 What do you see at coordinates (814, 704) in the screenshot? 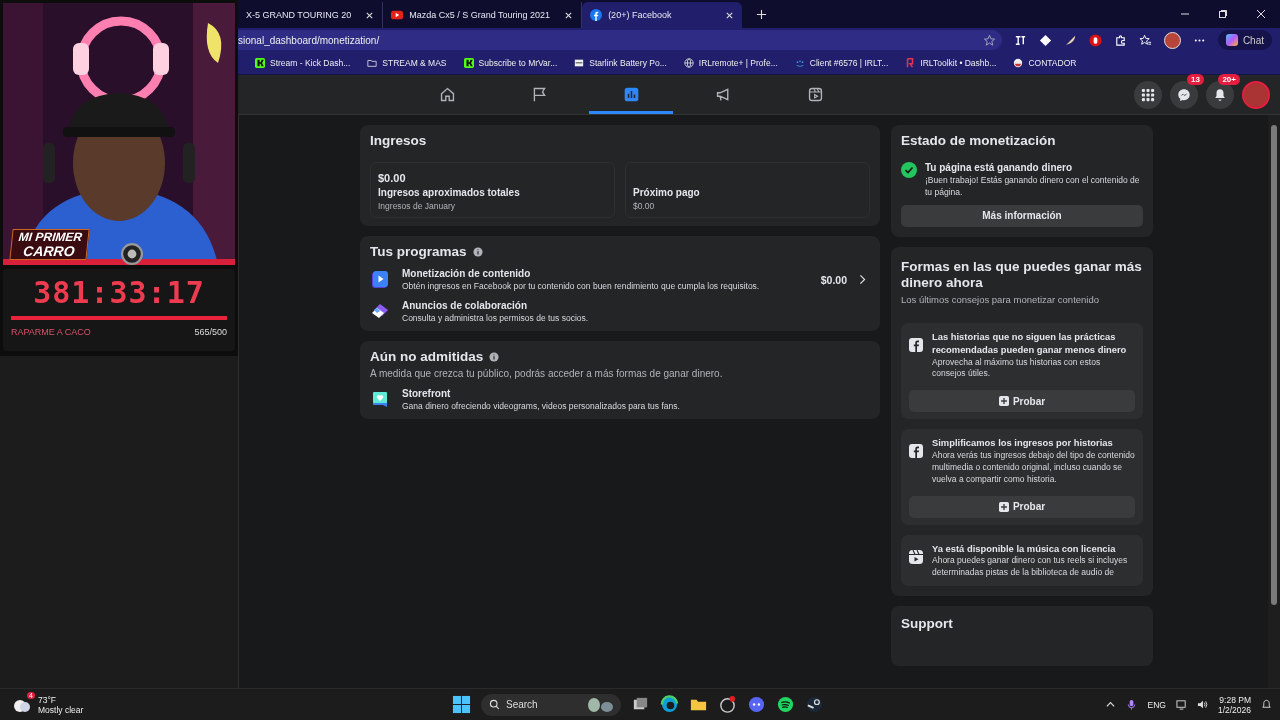
I see `game-app-icon` at bounding box center [814, 704].